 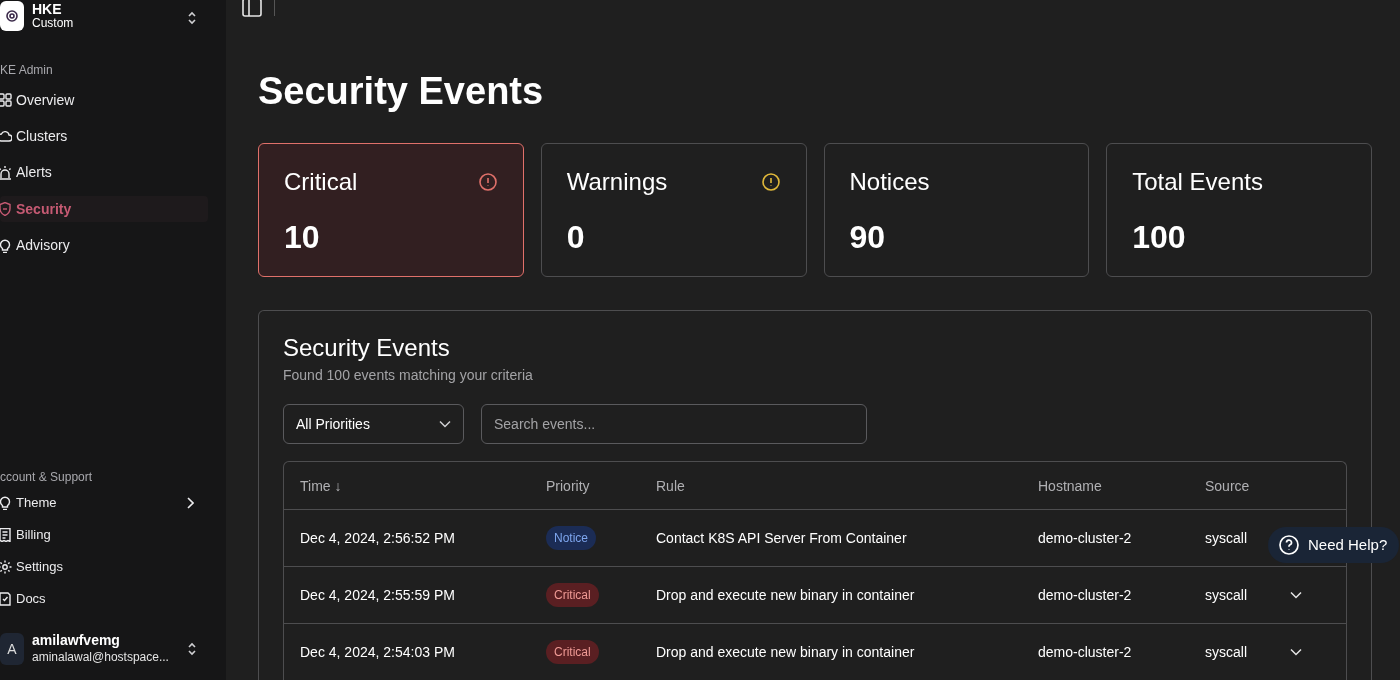 I want to click on table-cell: Dec 4, 2024, 2:55:59 PM, so click(x=377, y=594).